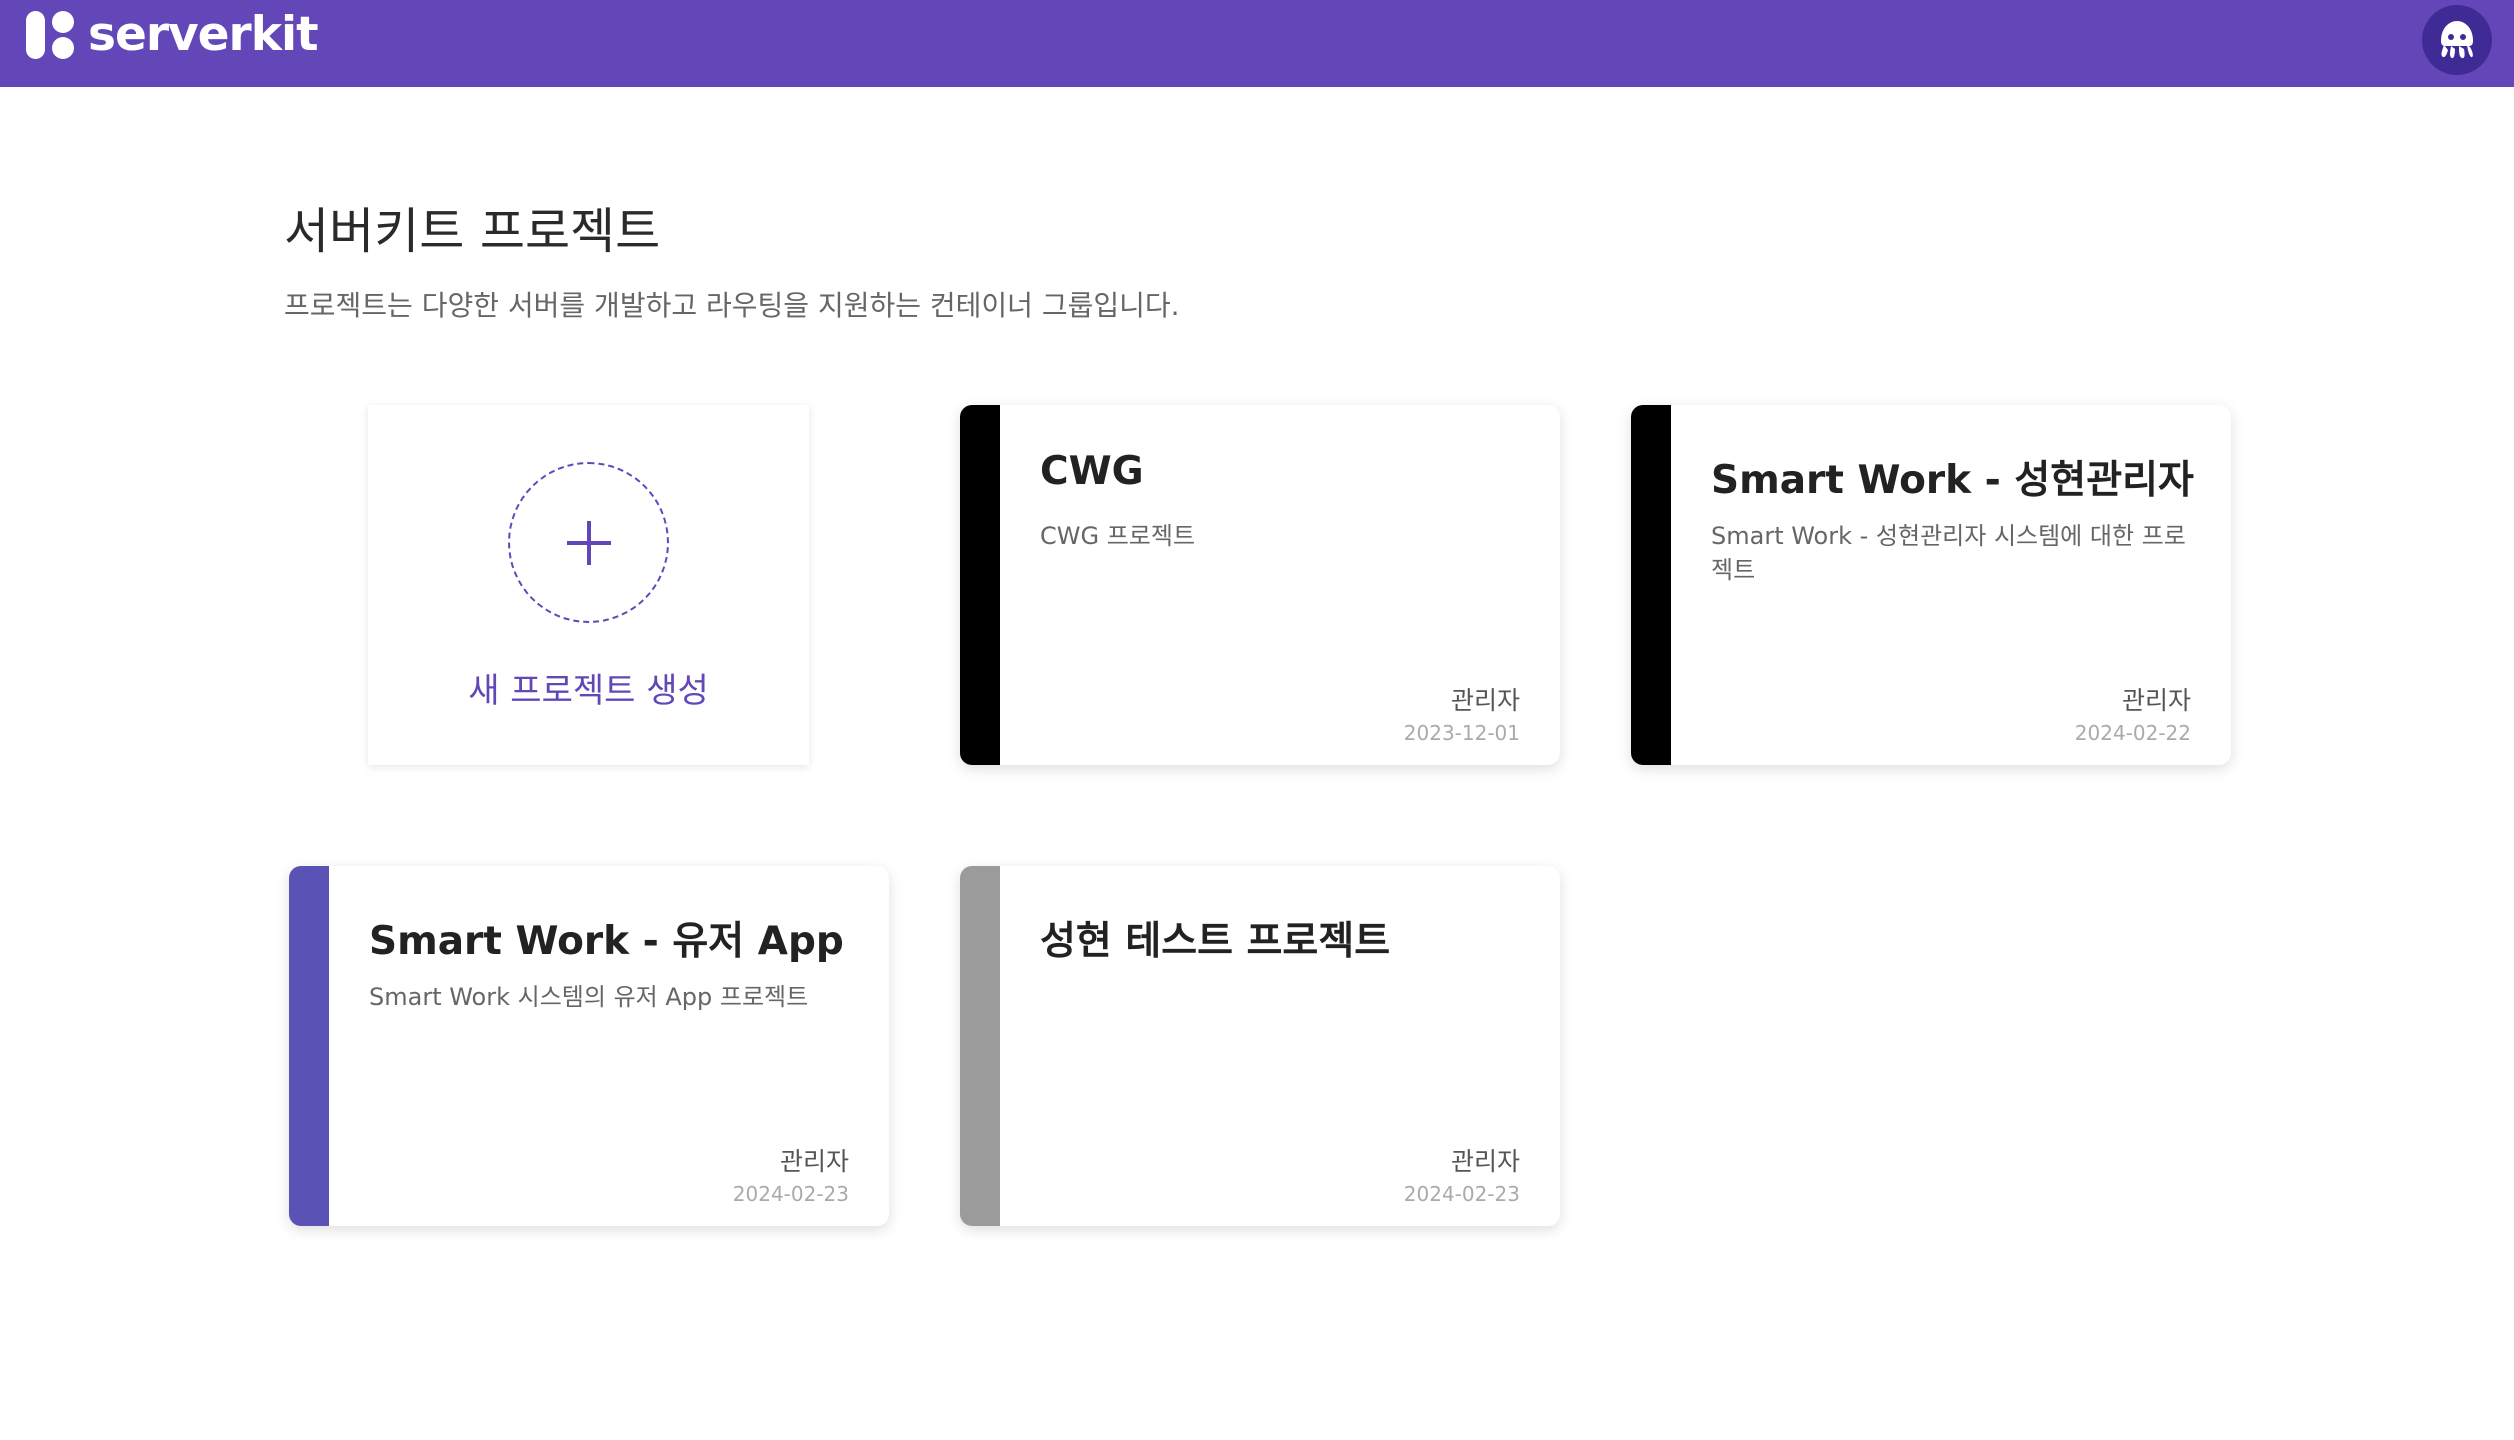 This screenshot has height=1440, width=2514. I want to click on project-card-cwg: CWG CWG 프로젝트 관리자 2023-12-01, so click(1260, 585).